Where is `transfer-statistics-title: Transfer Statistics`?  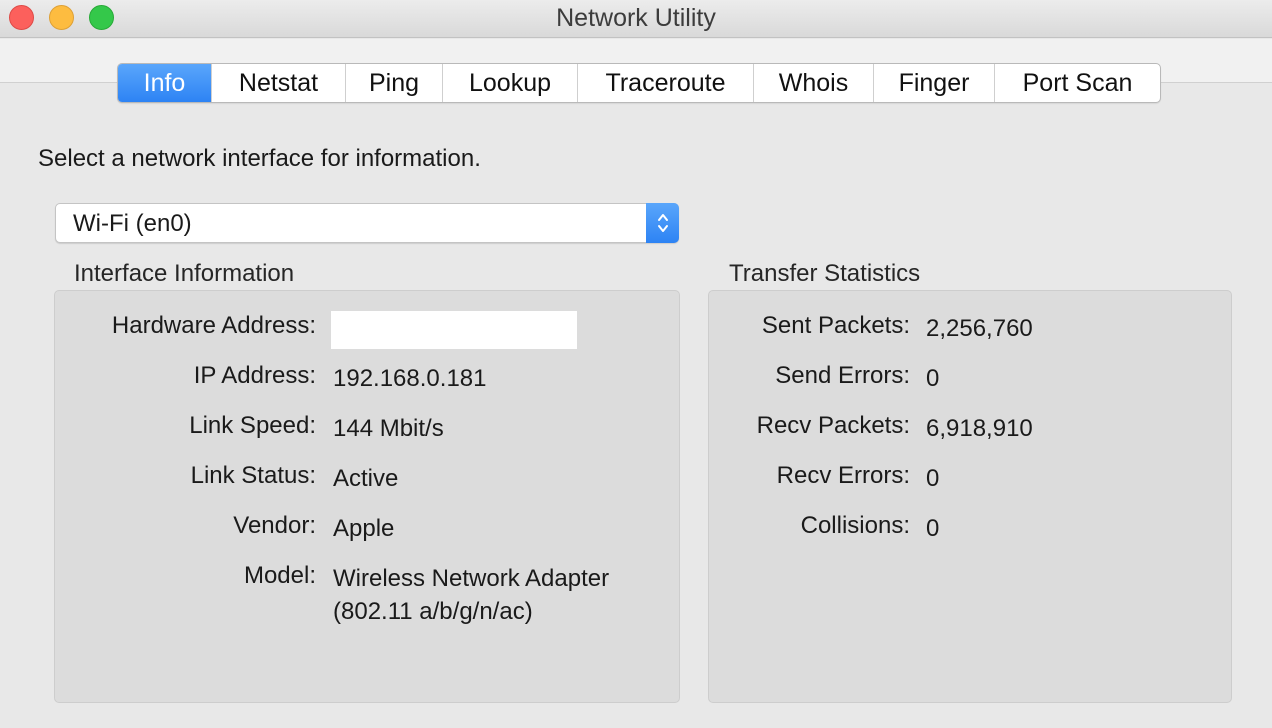
transfer-statistics-title: Transfer Statistics is located at coordinates (825, 273).